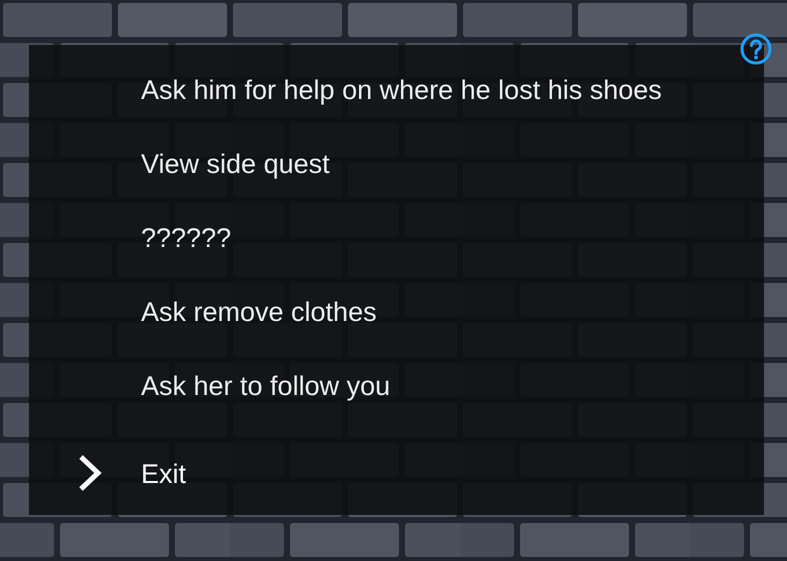 The width and height of the screenshot is (787, 561). I want to click on dialogue-option: View side quest, so click(235, 164).